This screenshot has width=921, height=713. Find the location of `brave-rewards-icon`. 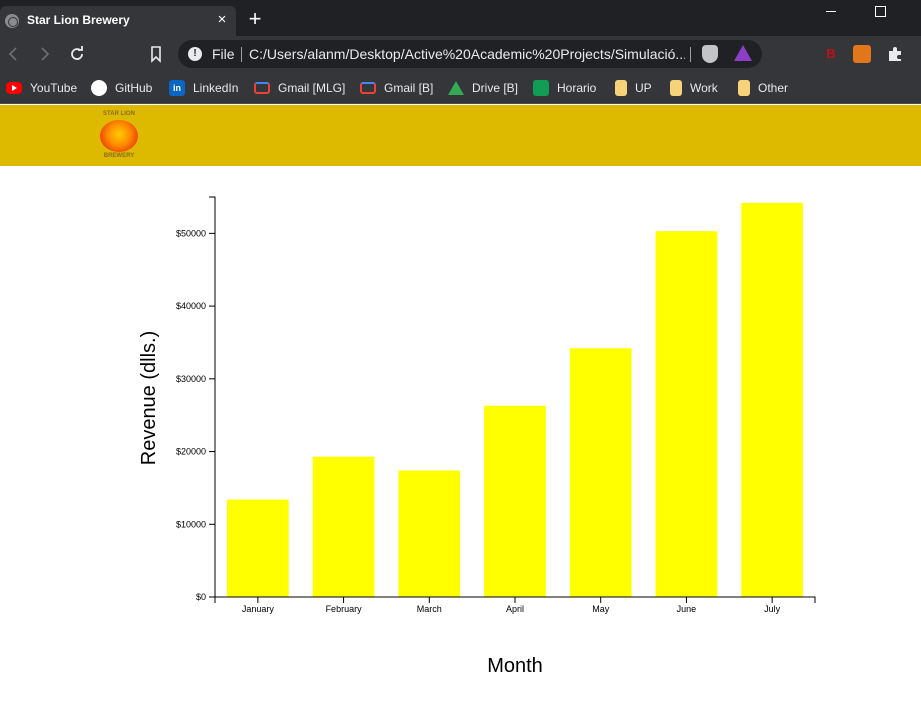

brave-rewards-icon is located at coordinates (743, 53).